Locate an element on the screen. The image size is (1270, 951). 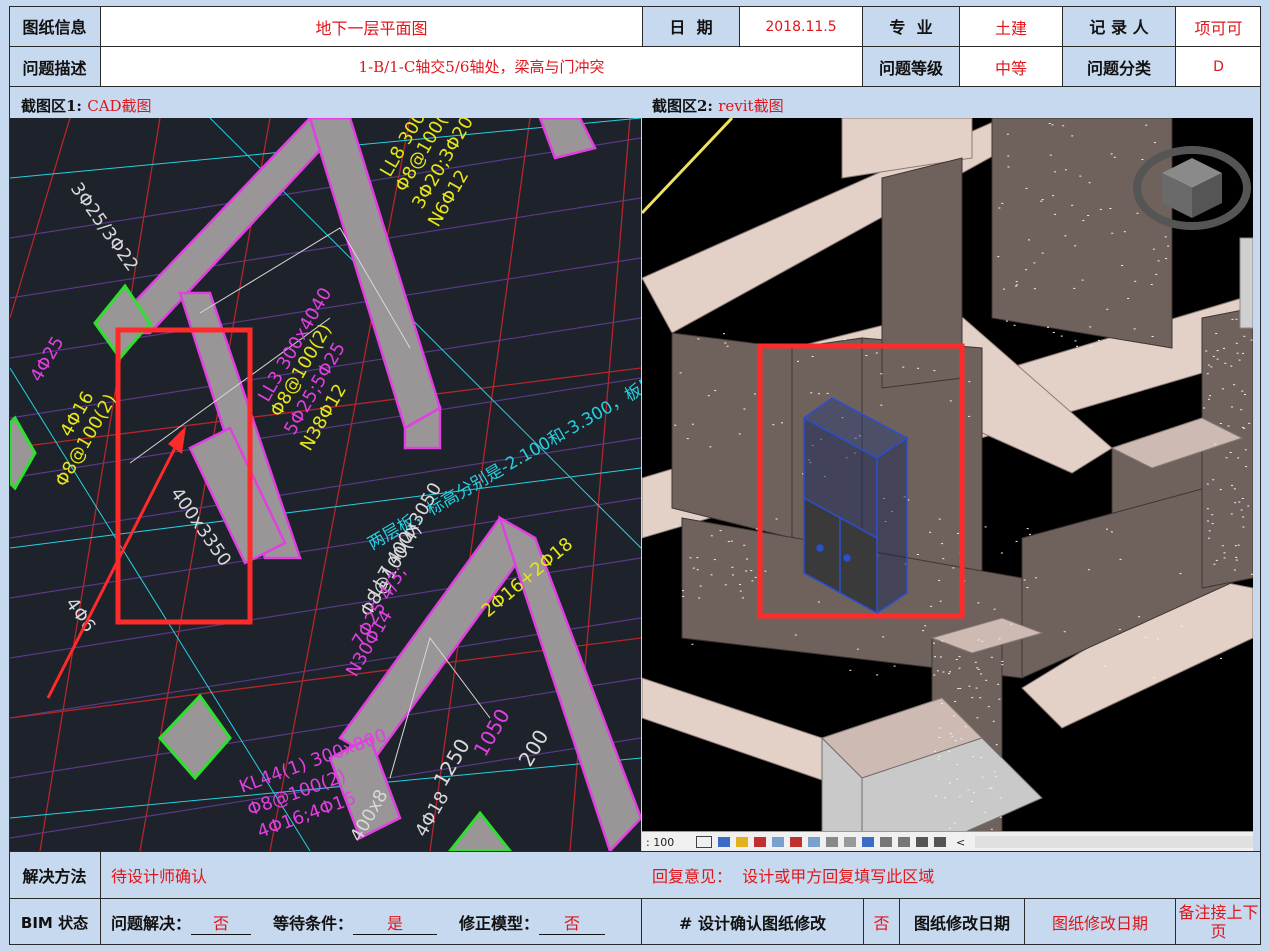
date-value: 2018.11.5 is located at coordinates (801, 26).